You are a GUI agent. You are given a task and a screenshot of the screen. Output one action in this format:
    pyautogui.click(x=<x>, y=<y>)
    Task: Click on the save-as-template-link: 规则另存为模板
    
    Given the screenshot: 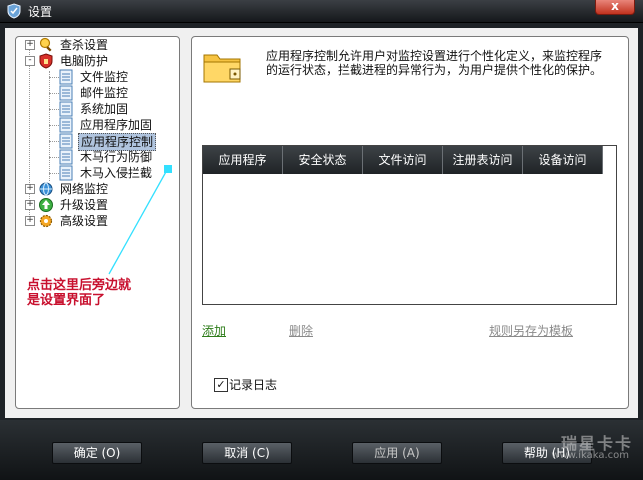 What is the action you would take?
    pyautogui.click(x=531, y=330)
    